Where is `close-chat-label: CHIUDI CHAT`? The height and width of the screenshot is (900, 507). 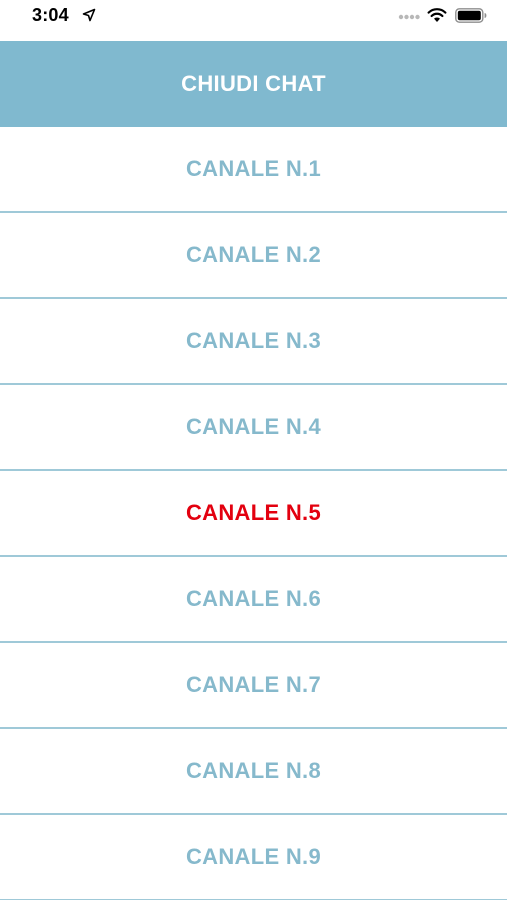 close-chat-label: CHIUDI CHAT is located at coordinates (253, 83).